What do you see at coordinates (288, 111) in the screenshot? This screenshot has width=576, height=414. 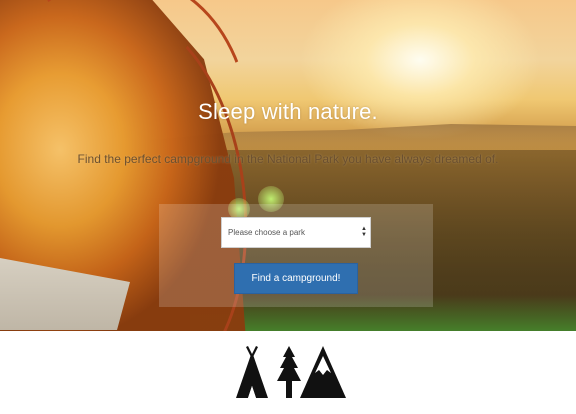 I see `hero-title: Sleep with nature.` at bounding box center [288, 111].